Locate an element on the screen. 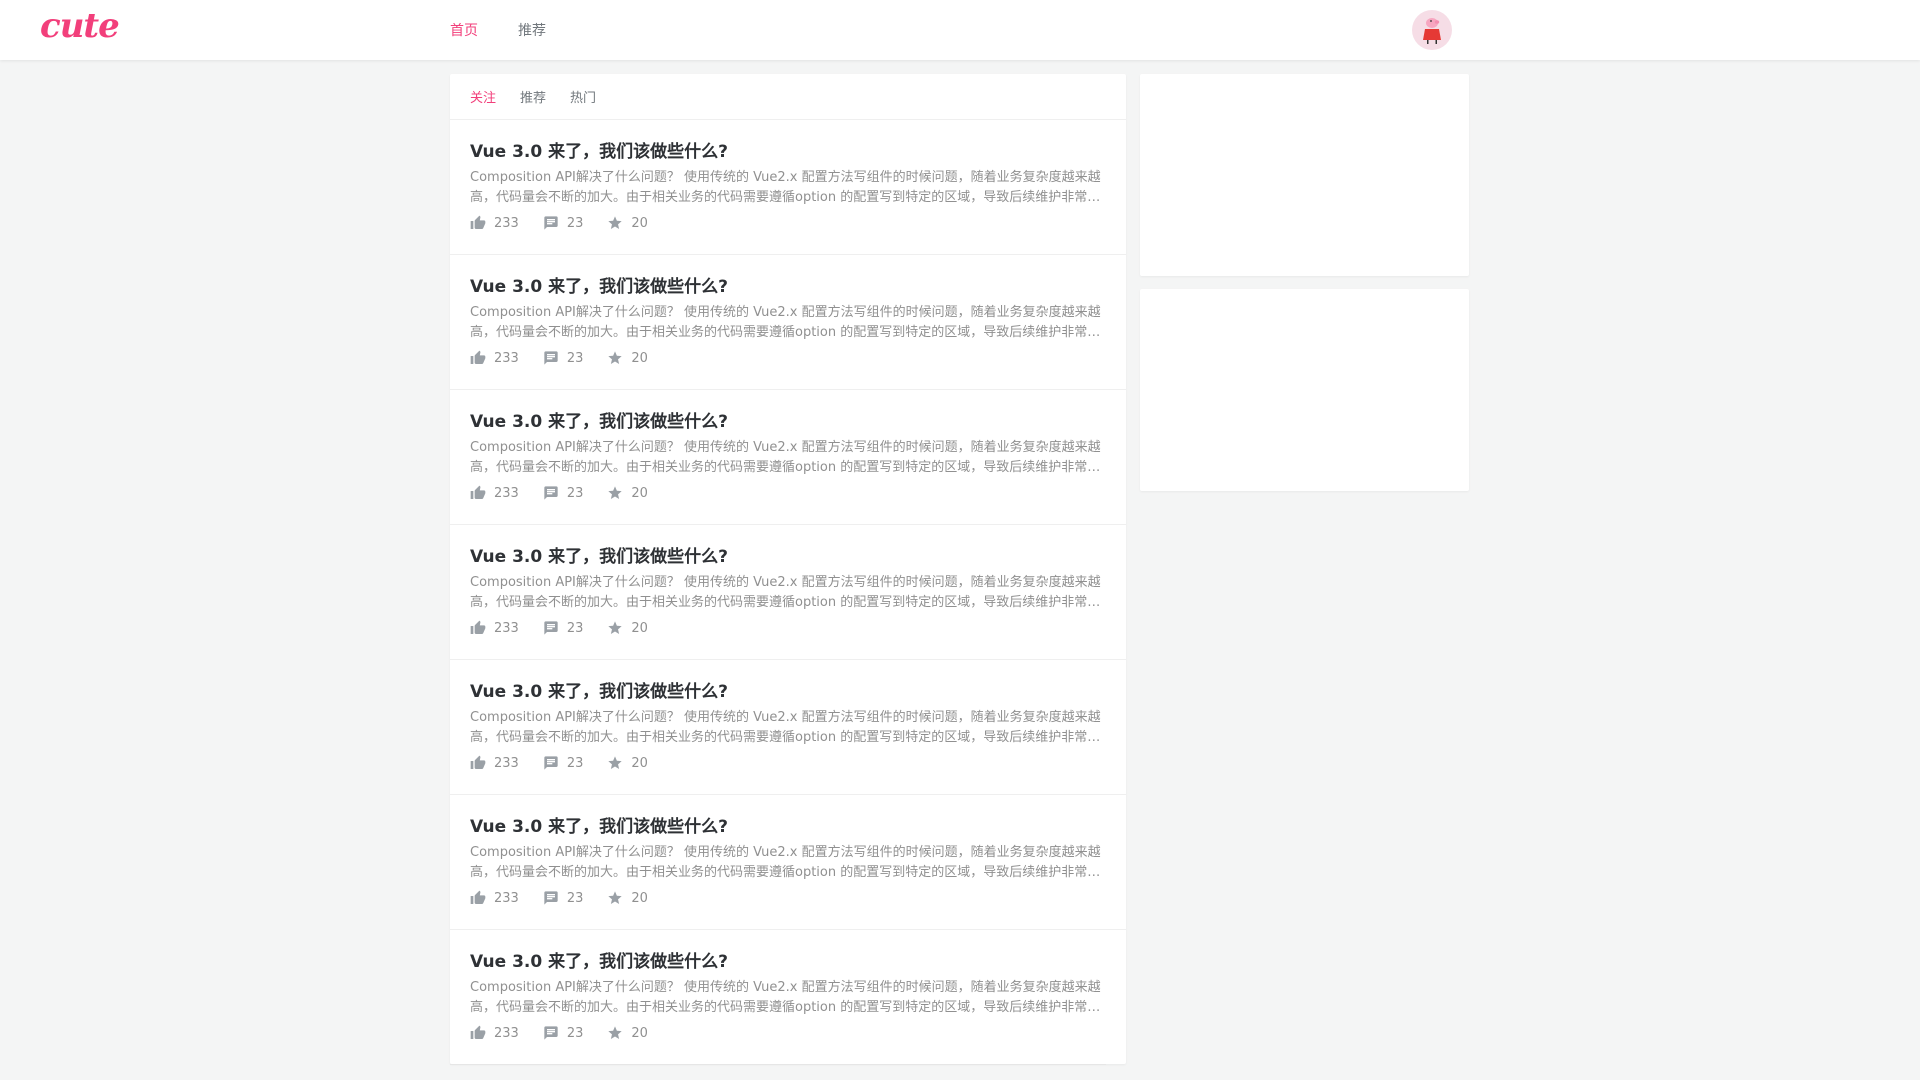 The image size is (1920, 1080). peppa-pig-avatar-icon is located at coordinates (1432, 31).